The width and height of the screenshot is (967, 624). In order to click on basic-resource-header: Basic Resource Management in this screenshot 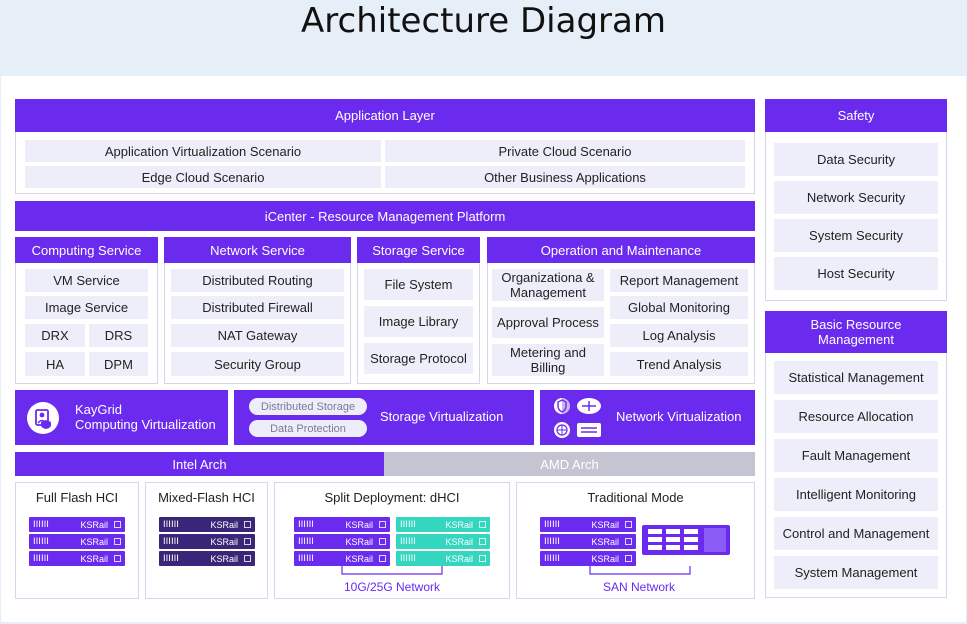, I will do `click(856, 332)`.